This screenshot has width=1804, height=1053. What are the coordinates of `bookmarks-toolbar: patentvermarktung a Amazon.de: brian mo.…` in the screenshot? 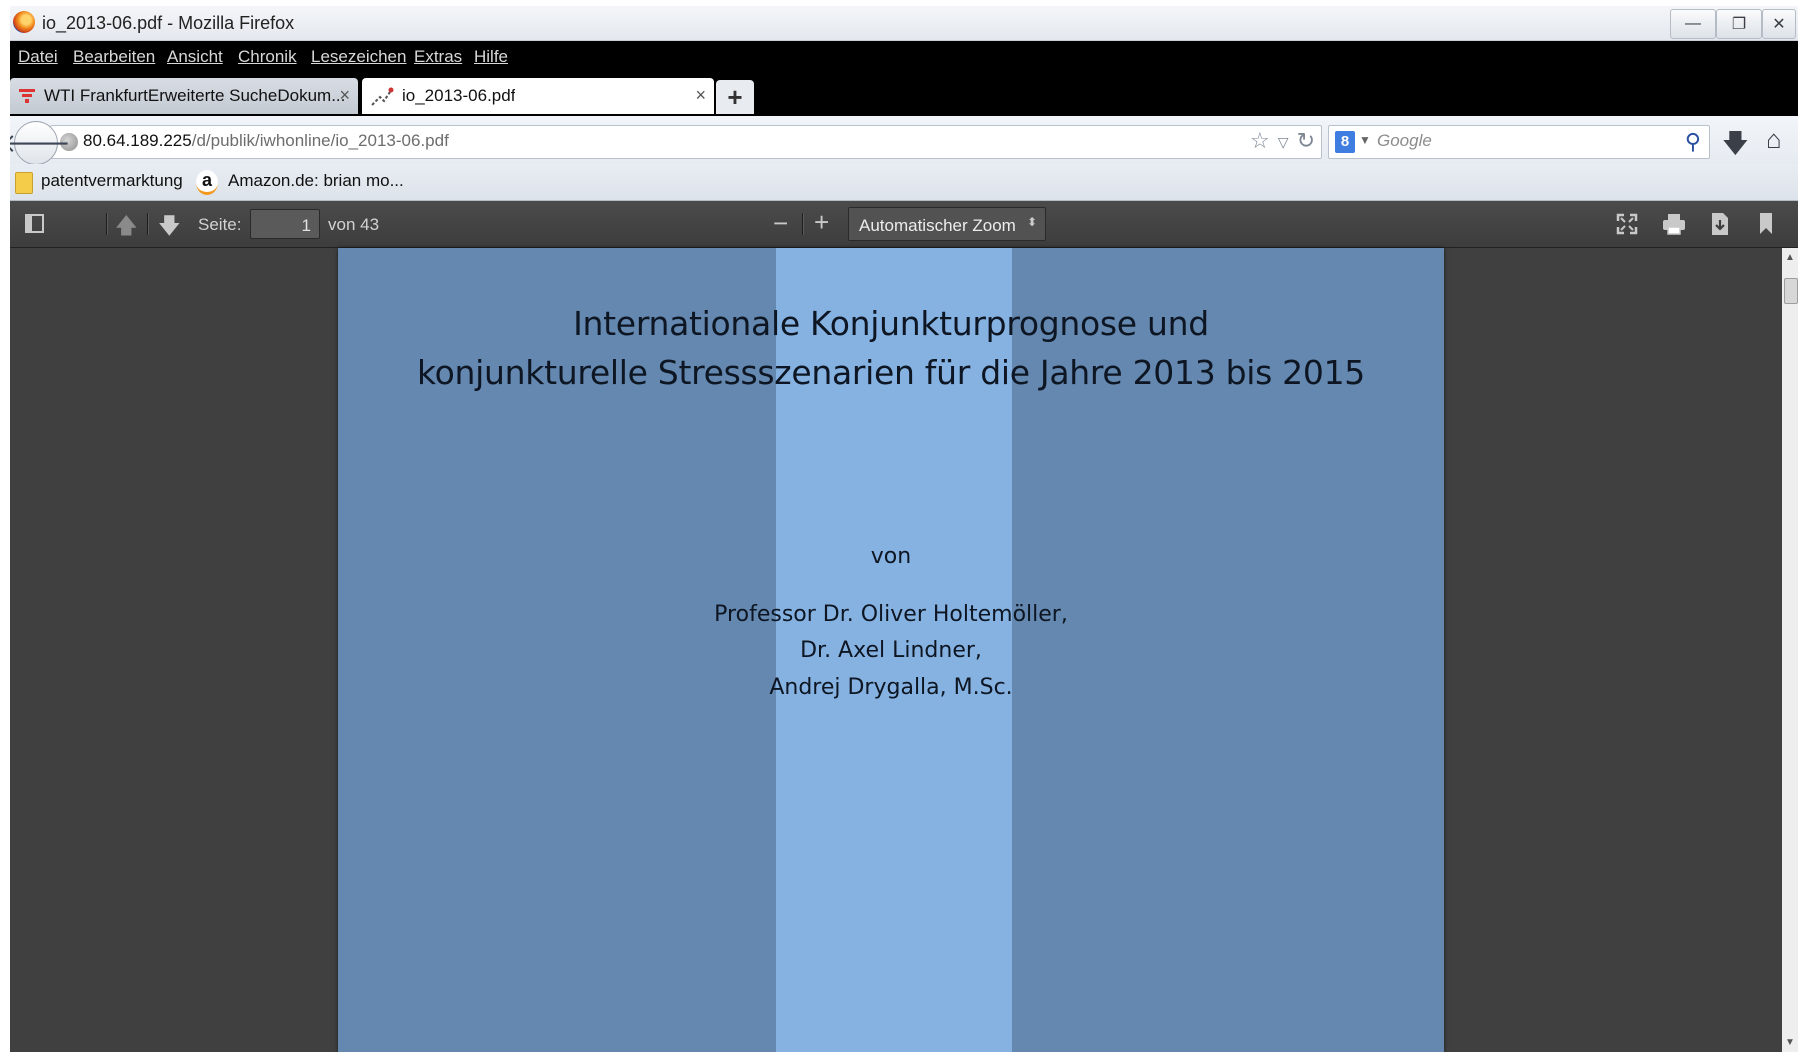 It's located at (904, 182).